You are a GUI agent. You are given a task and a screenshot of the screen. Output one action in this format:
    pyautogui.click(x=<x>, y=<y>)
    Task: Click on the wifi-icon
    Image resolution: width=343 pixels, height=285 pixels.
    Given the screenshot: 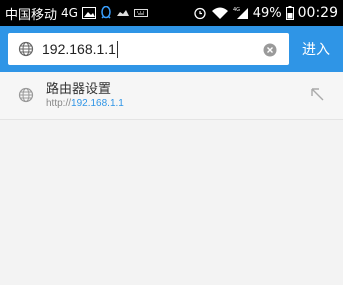 What is the action you would take?
    pyautogui.click(x=220, y=13)
    